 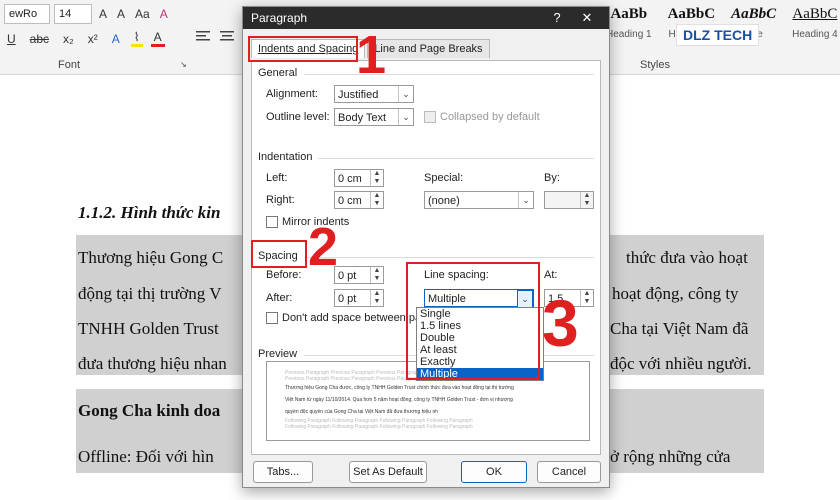 What do you see at coordinates (279, 298) in the screenshot?
I see `after-label: After:` at bounding box center [279, 298].